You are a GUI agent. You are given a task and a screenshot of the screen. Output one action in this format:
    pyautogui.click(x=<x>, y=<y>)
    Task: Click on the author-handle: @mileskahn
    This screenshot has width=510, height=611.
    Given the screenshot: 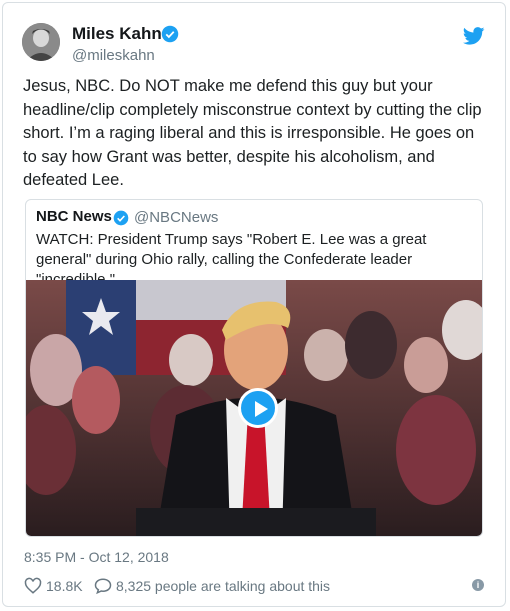 What is the action you would take?
    pyautogui.click(x=113, y=55)
    